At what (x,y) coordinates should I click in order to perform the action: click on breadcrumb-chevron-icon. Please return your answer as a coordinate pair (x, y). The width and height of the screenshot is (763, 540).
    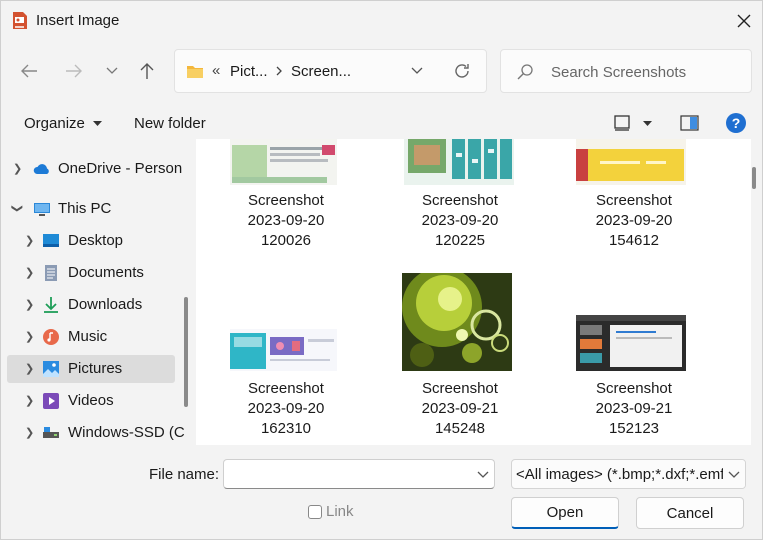
    Looking at the image, I should click on (279, 71).